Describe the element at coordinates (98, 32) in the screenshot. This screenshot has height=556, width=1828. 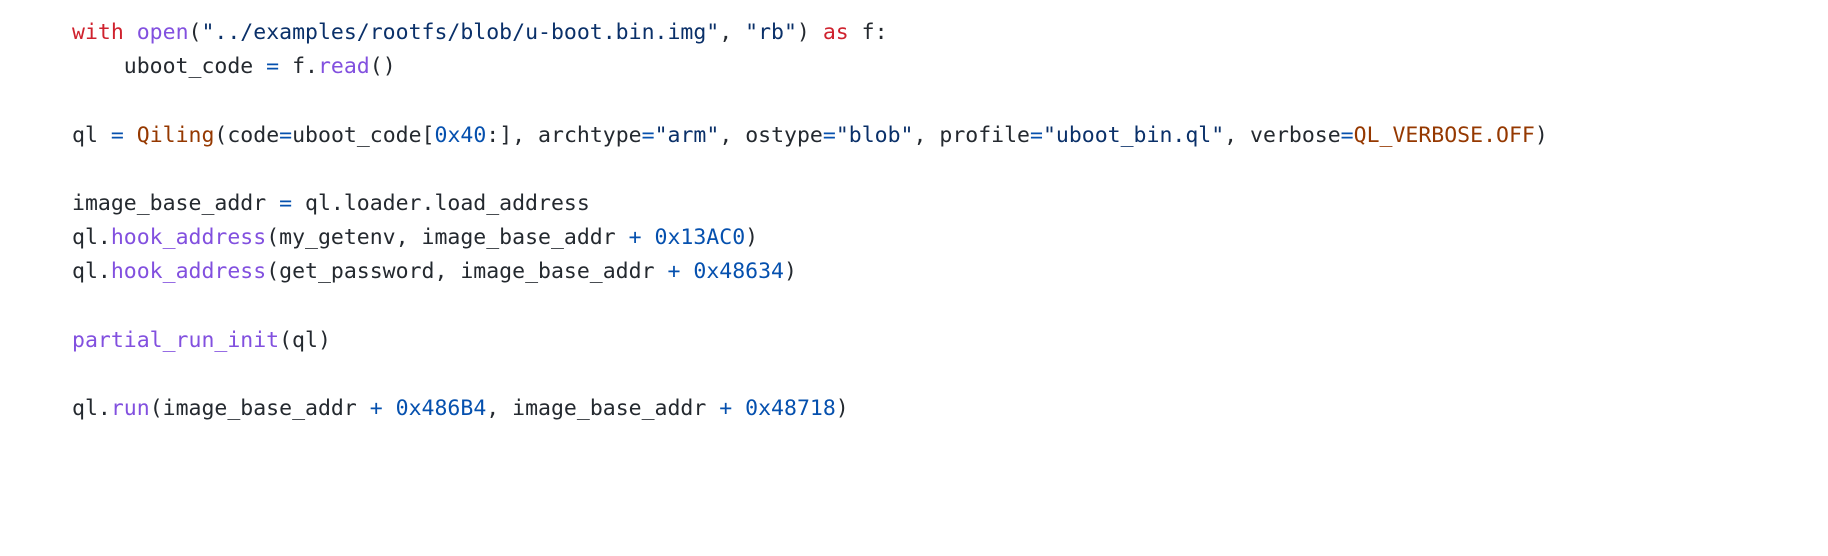
I see `code-token: with` at that location.